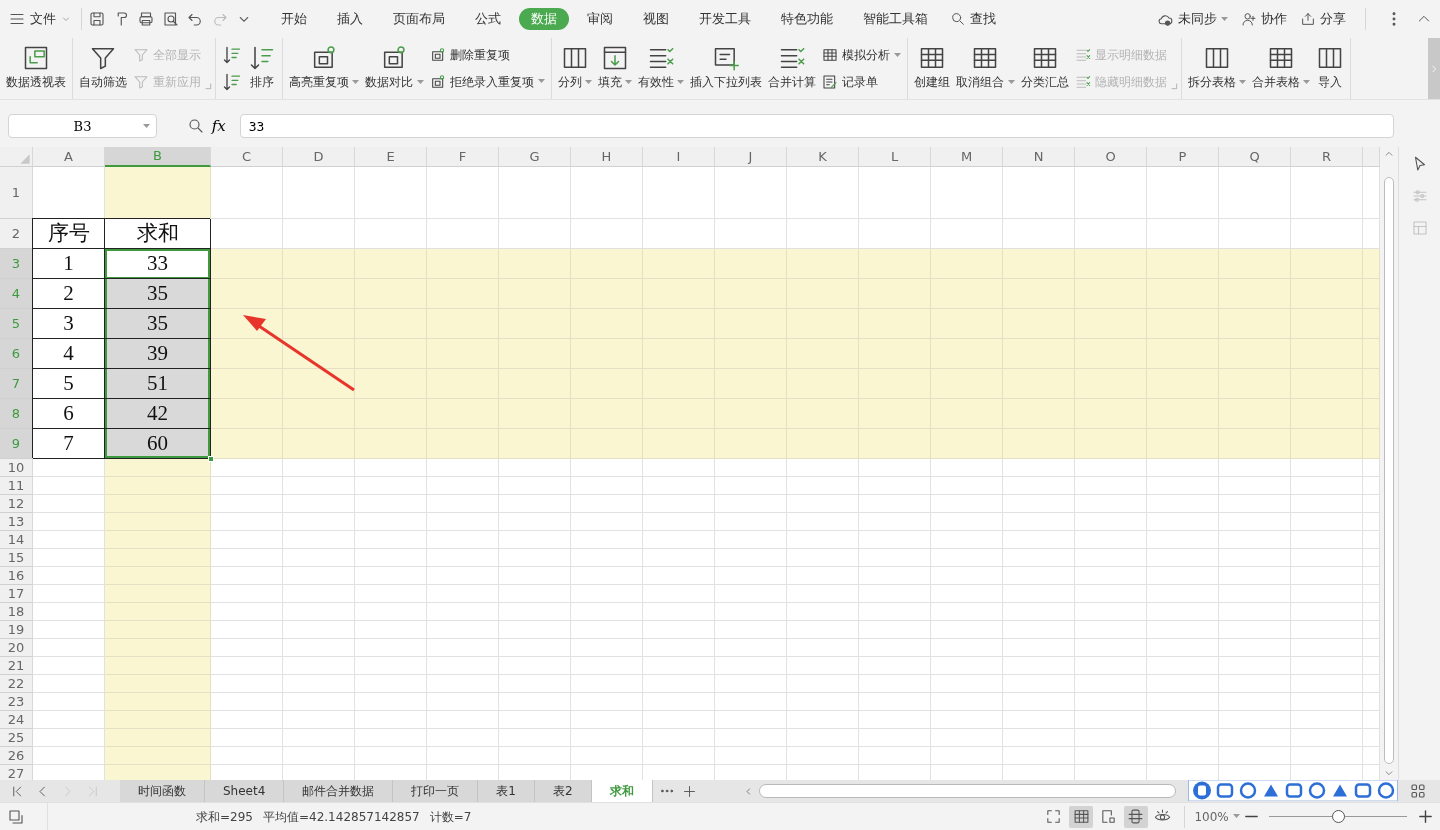 The height and width of the screenshot is (830, 1440). I want to click on table-cell: 2, so click(69, 294).